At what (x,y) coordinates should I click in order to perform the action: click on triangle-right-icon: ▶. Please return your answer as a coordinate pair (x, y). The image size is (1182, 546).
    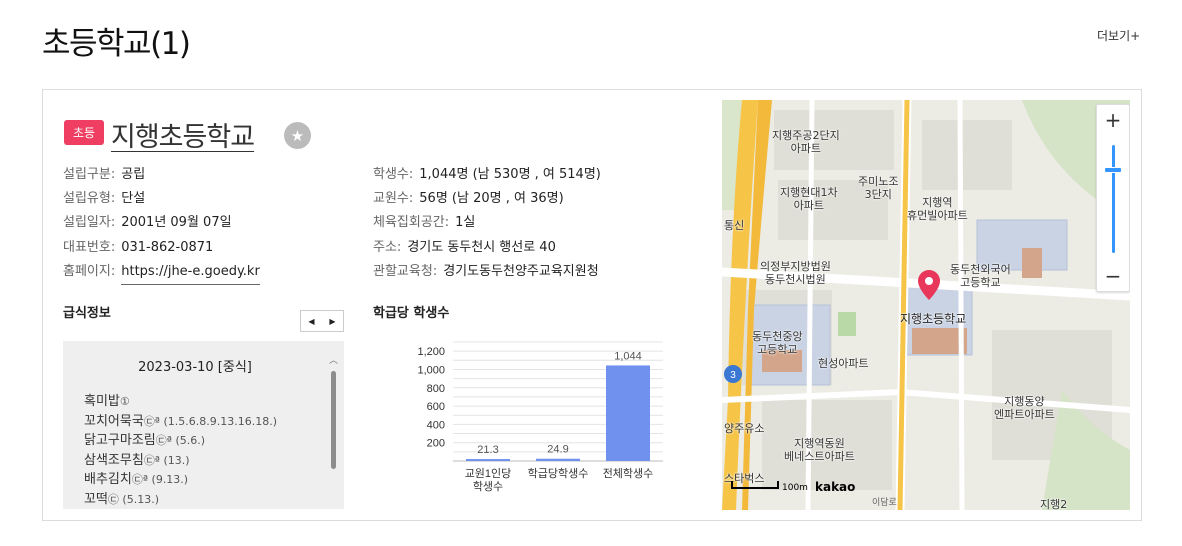
    Looking at the image, I should click on (332, 321).